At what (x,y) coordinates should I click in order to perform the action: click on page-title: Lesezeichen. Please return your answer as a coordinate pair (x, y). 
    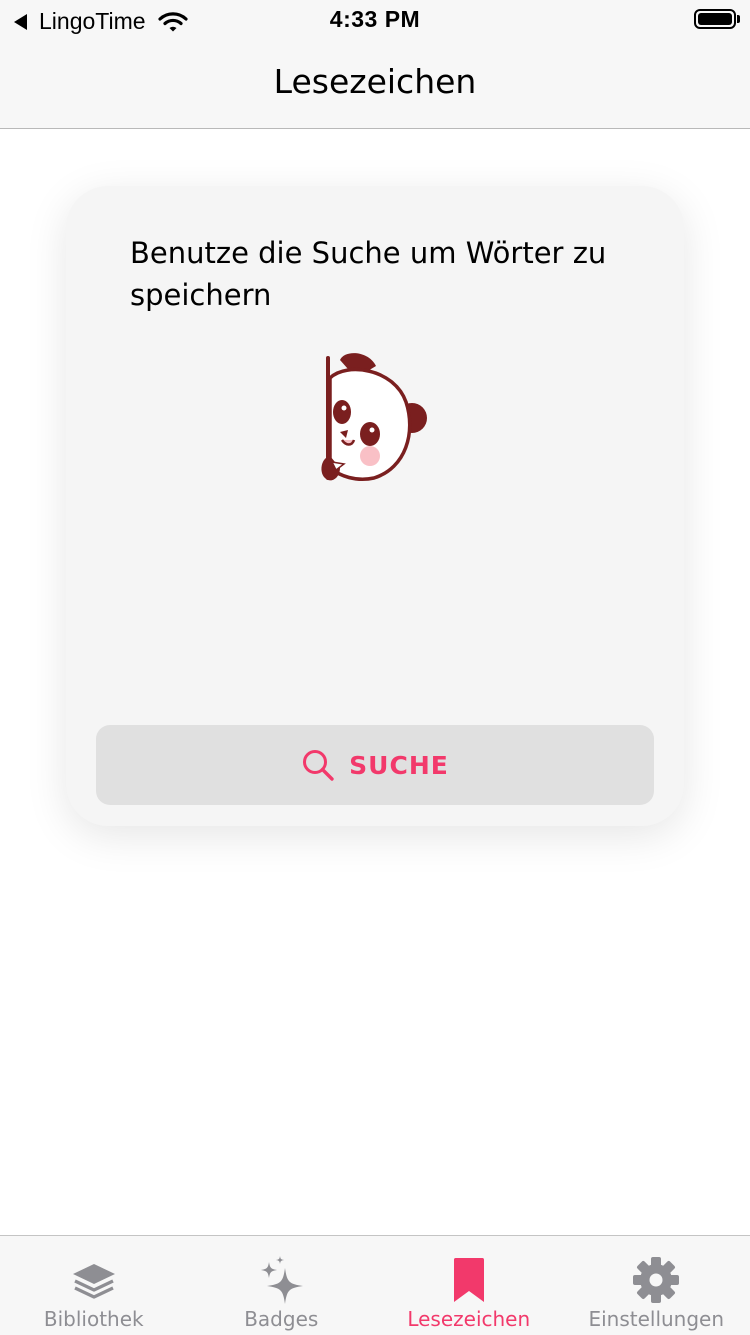
    Looking at the image, I should click on (375, 81).